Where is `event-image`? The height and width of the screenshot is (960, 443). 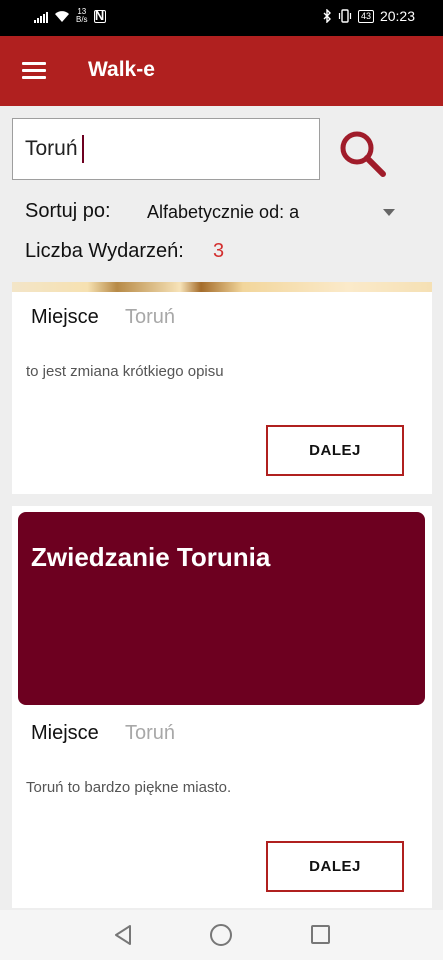 event-image is located at coordinates (222, 287).